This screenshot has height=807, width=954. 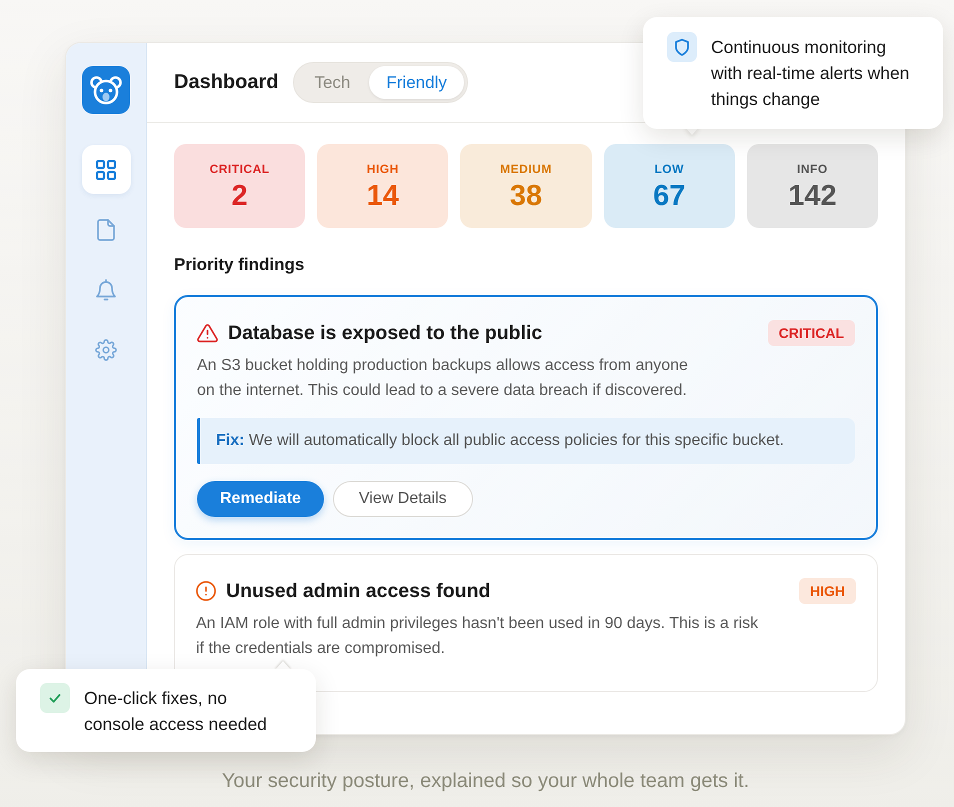 What do you see at coordinates (402, 499) in the screenshot?
I see `secondary-button: View Details` at bounding box center [402, 499].